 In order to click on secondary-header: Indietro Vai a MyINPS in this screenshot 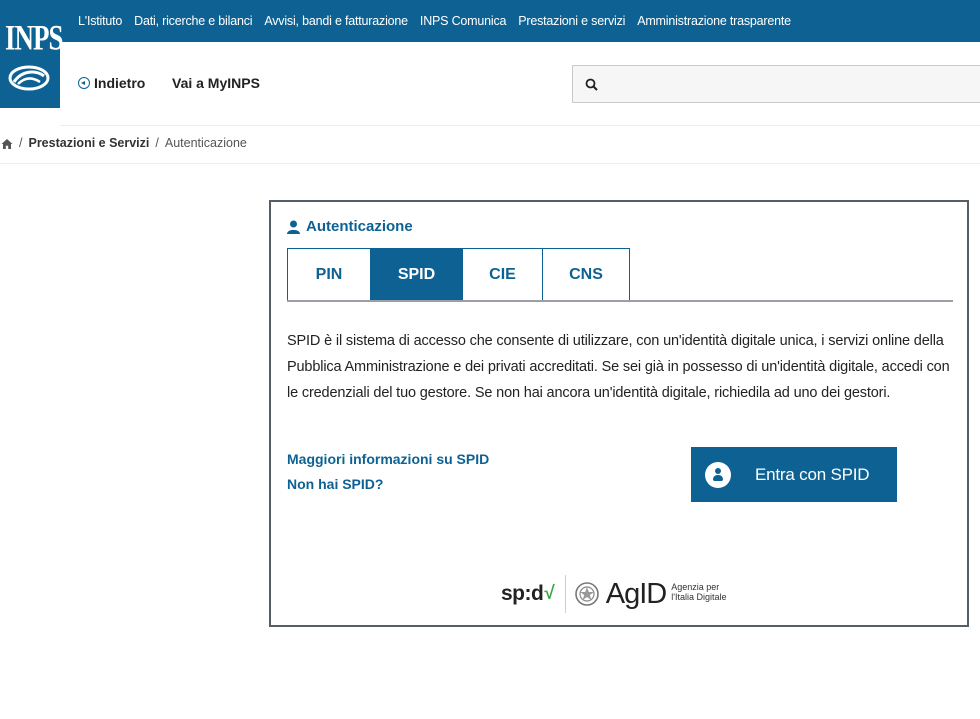, I will do `click(520, 84)`.